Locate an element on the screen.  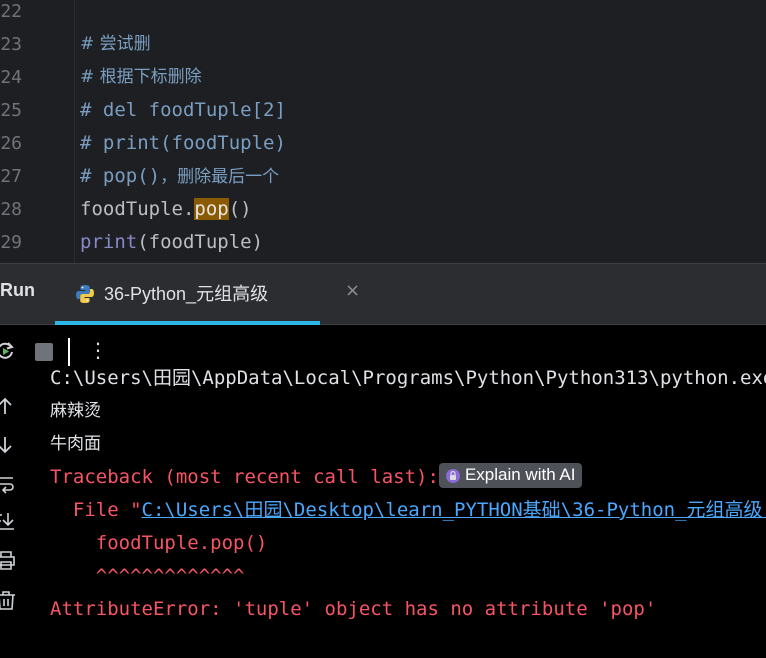
line-number: 29 is located at coordinates (11, 242).